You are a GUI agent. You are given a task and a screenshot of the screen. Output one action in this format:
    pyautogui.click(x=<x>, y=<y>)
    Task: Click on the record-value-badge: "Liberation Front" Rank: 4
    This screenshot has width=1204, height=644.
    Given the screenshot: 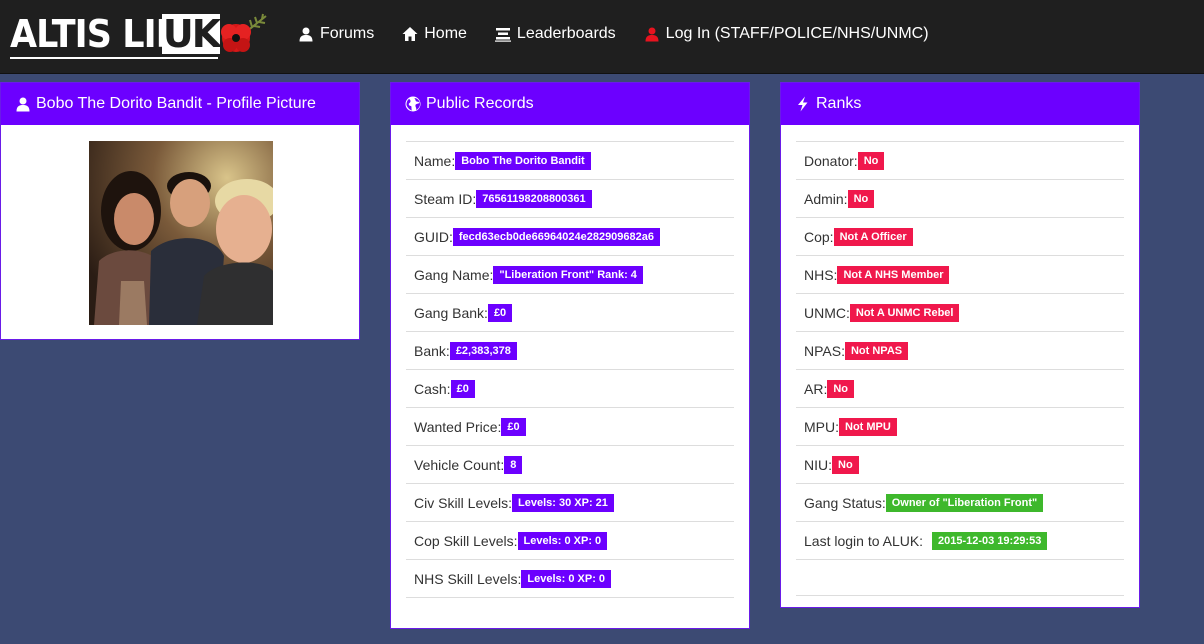 What is the action you would take?
    pyautogui.click(x=568, y=274)
    